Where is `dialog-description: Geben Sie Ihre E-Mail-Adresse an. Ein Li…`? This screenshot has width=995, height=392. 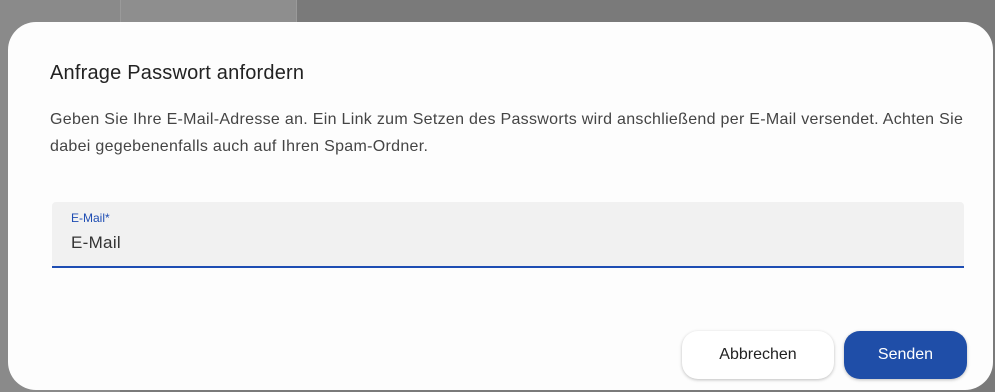 dialog-description: Geben Sie Ihre E-Mail-Adresse an. Ein Li… is located at coordinates (507, 133).